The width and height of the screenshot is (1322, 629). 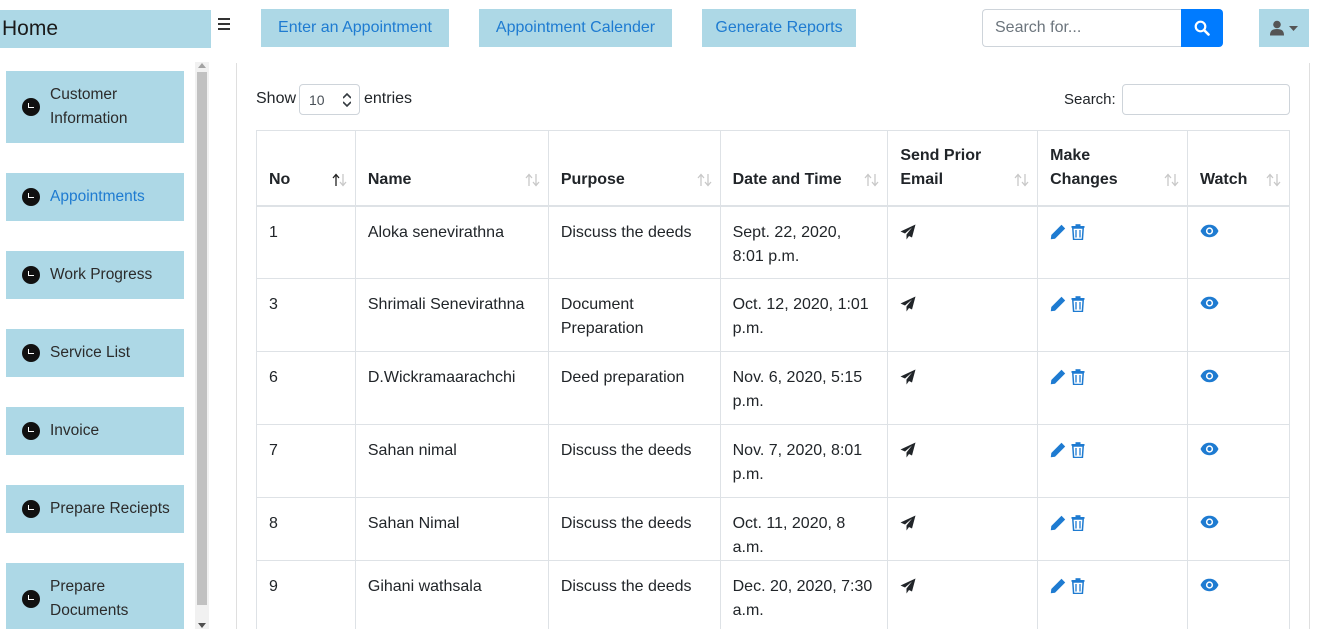 What do you see at coordinates (1202, 28) in the screenshot?
I see `search-button` at bounding box center [1202, 28].